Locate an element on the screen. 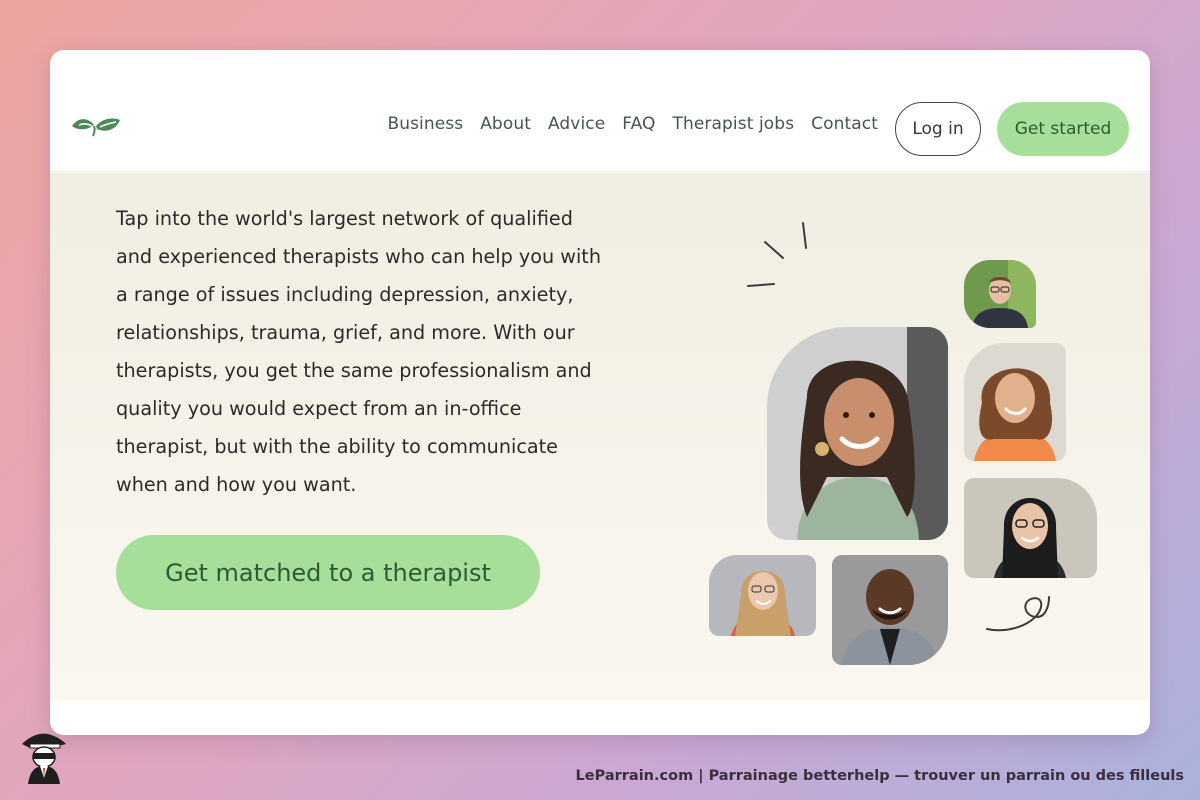 This screenshot has height=800, width=1200. therapist-portrait-woman-glasses is located at coordinates (1030, 528).